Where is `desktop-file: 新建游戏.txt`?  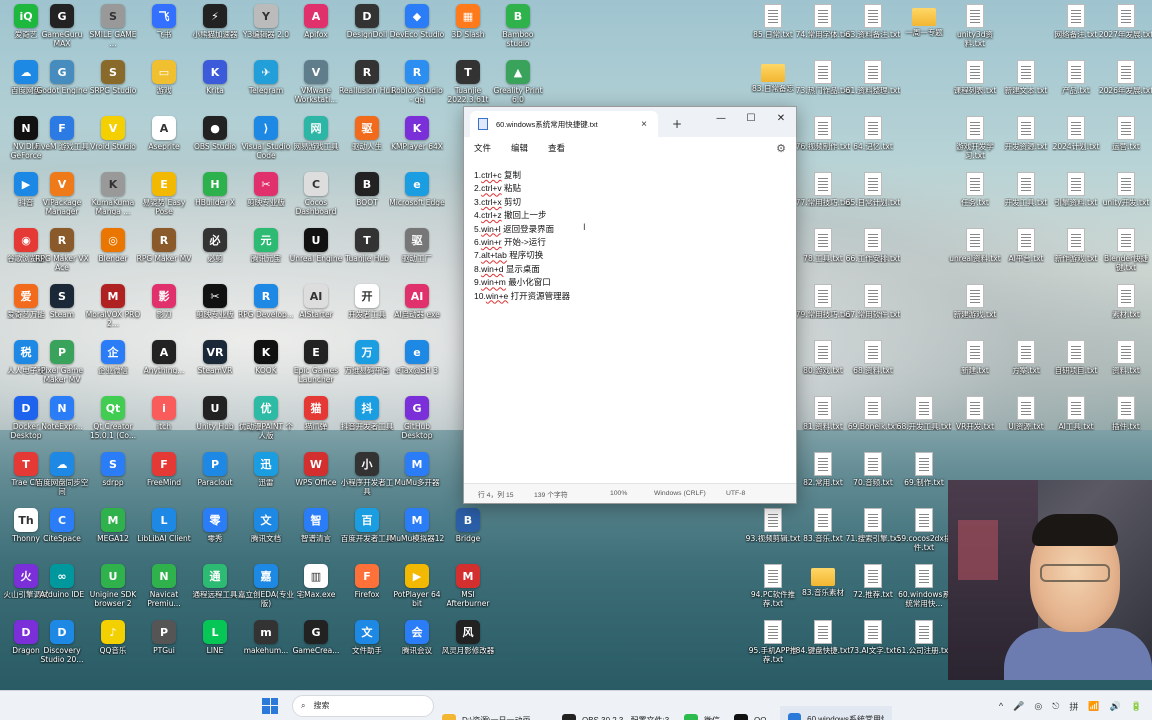 desktop-file: 新建游戏.txt is located at coordinates (975, 312).